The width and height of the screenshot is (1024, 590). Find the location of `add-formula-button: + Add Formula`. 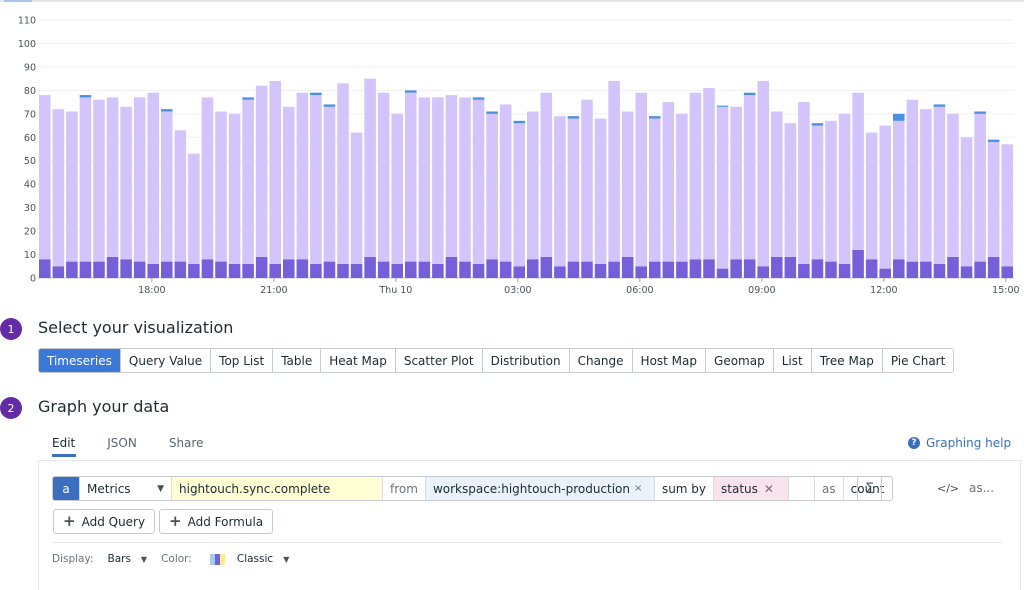

add-formula-button: + Add Formula is located at coordinates (216, 521).